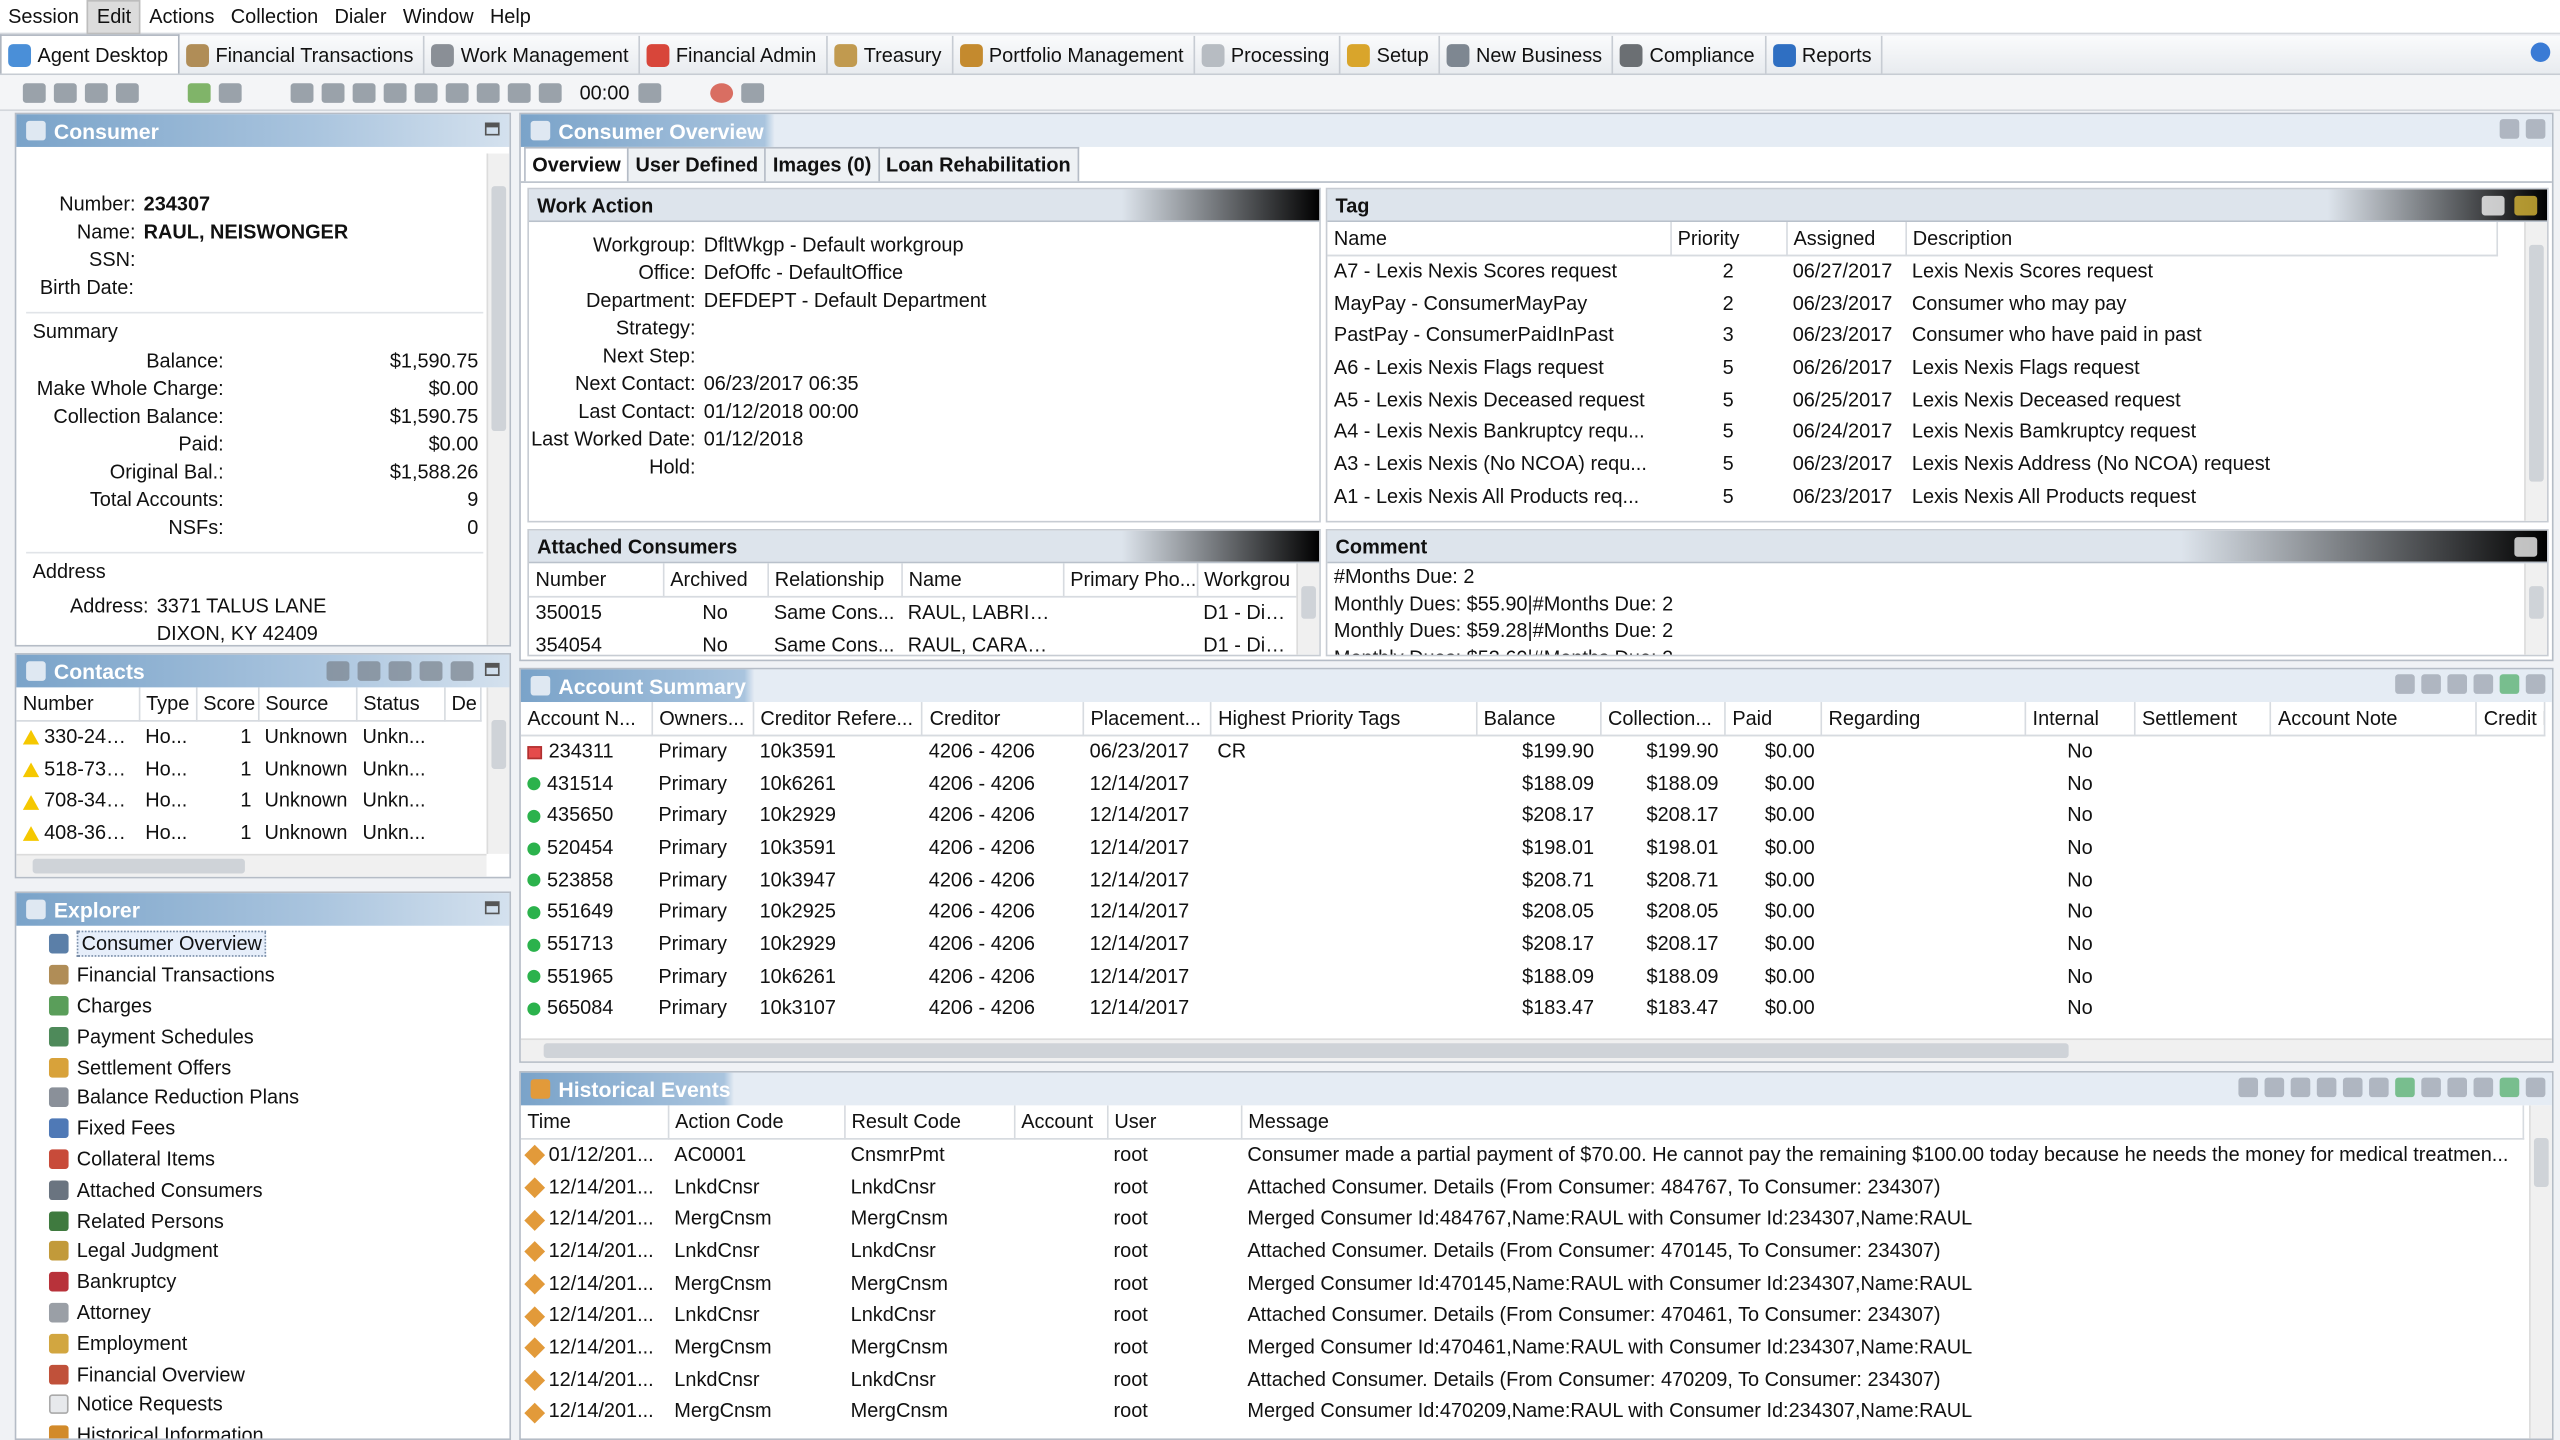 The height and width of the screenshot is (1440, 2560). Describe the element at coordinates (227, 704) in the screenshot. I see `column-header: Score` at that location.